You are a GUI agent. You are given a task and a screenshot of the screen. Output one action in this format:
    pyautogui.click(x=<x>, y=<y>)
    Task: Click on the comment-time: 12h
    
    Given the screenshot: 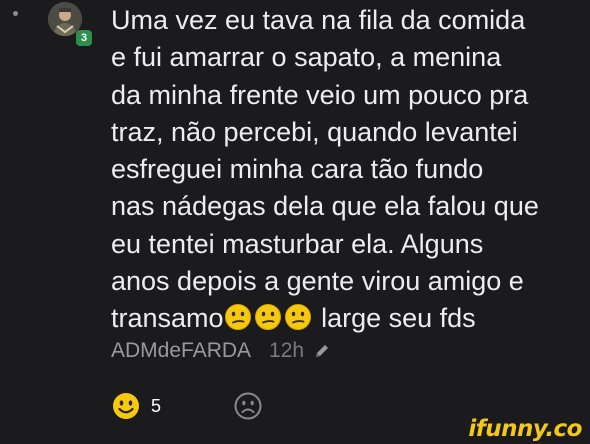 What is the action you would take?
    pyautogui.click(x=287, y=350)
    